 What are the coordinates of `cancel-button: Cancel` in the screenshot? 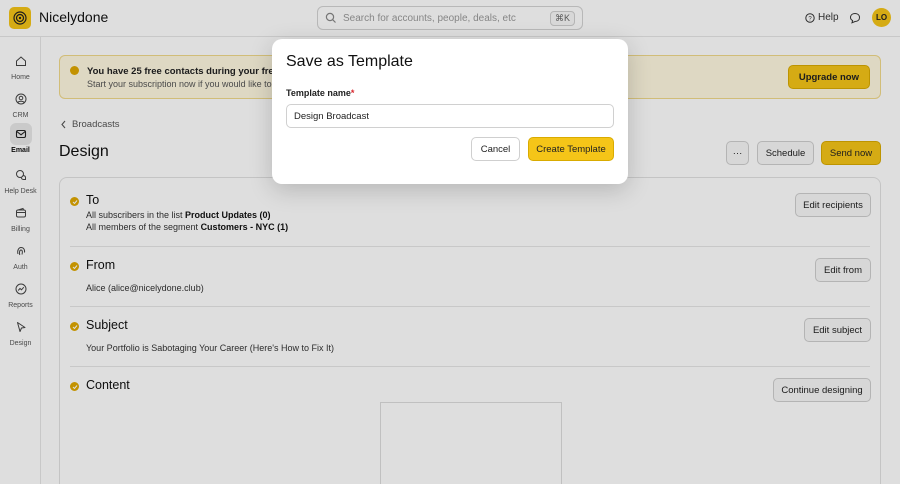 It's located at (495, 149).